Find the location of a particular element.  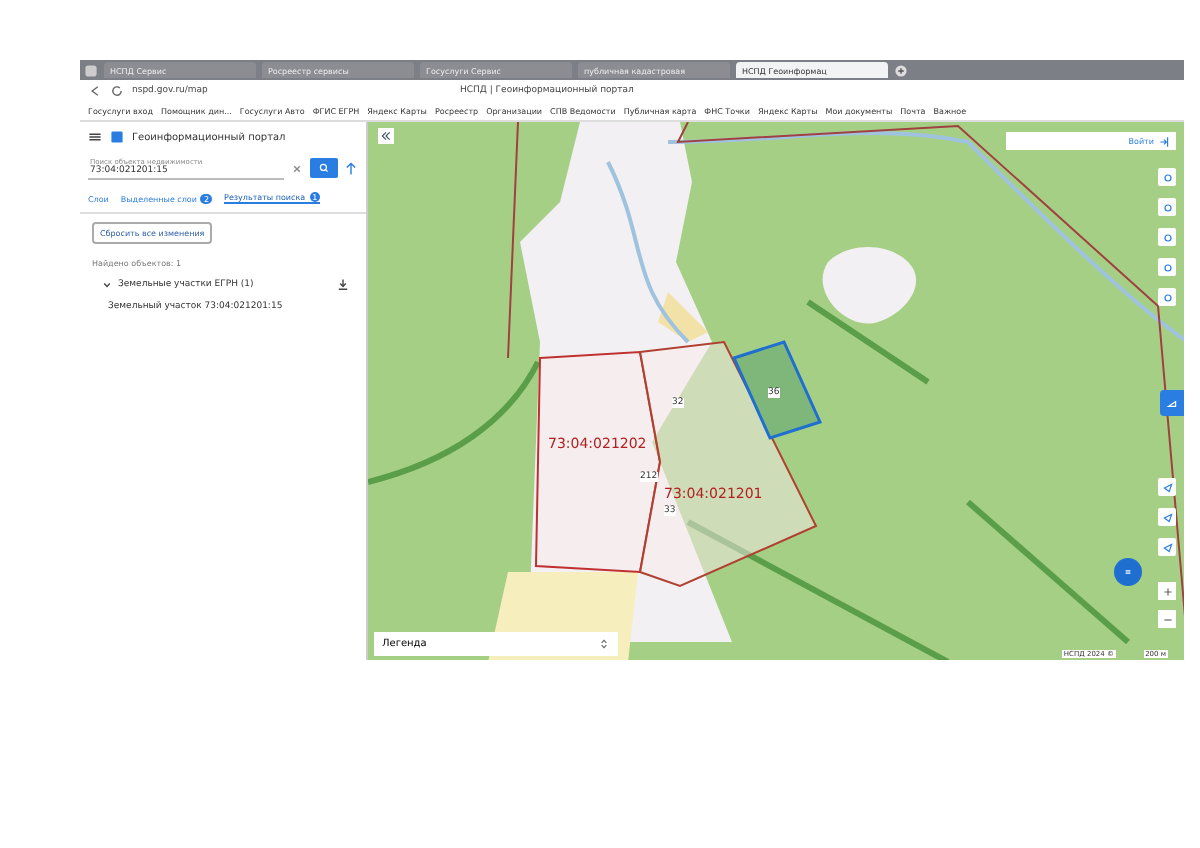

location-icon is located at coordinates (1167, 487).